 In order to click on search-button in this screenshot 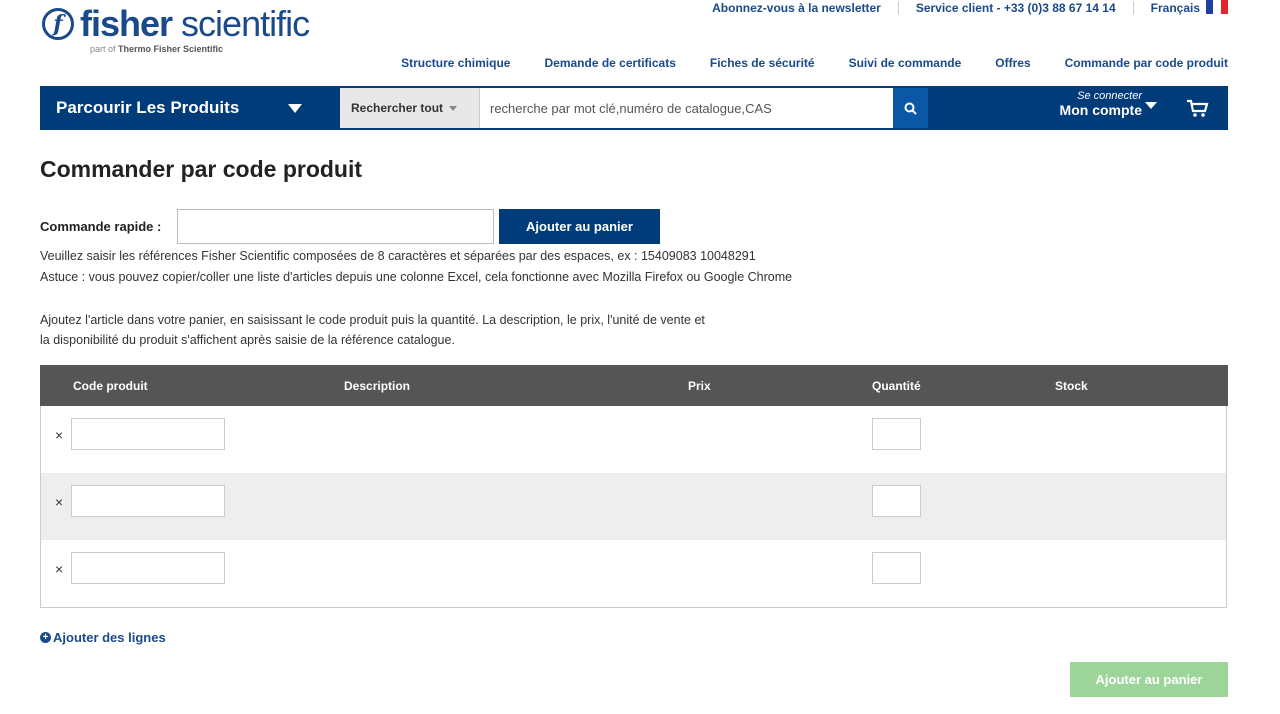, I will do `click(910, 108)`.